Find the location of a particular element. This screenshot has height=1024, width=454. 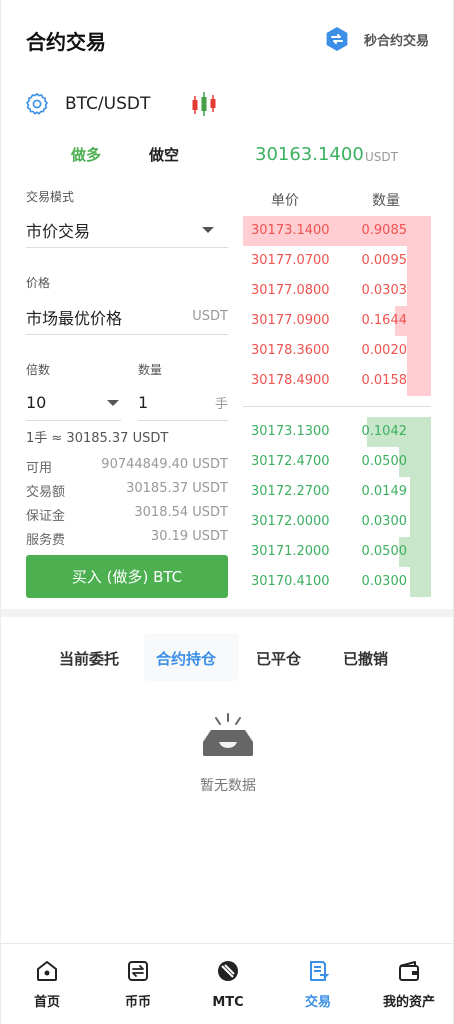

tab-open-orders: 当前委托 is located at coordinates (89, 658).